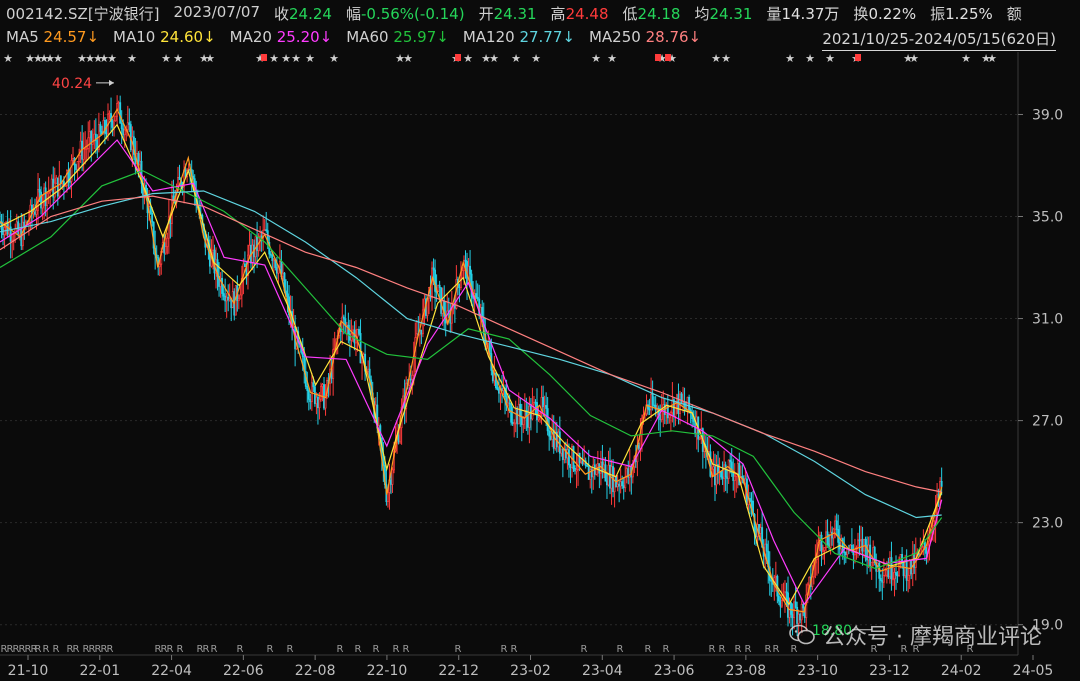 The image size is (1080, 681). Describe the element at coordinates (659, 14) in the screenshot. I see `low-value: 24.18` at that location.